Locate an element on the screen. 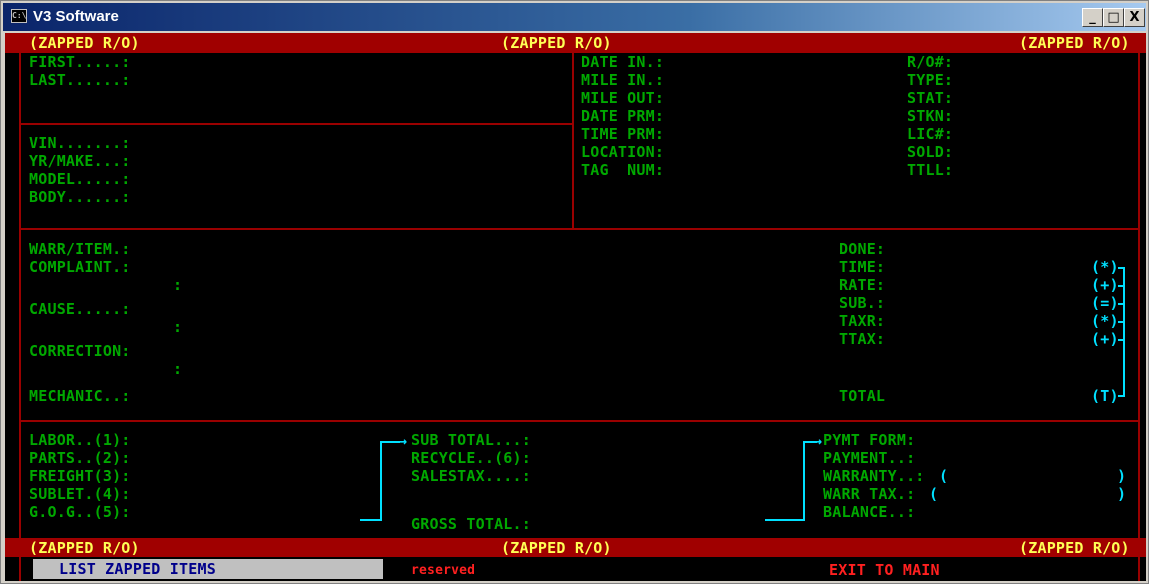 This screenshot has height=584, width=1149. menu-frame-left is located at coordinates (20, 569).